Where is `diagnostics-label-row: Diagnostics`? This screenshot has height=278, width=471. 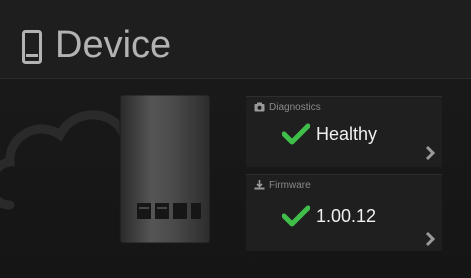
diagnostics-label-row: Diagnostics is located at coordinates (287, 107).